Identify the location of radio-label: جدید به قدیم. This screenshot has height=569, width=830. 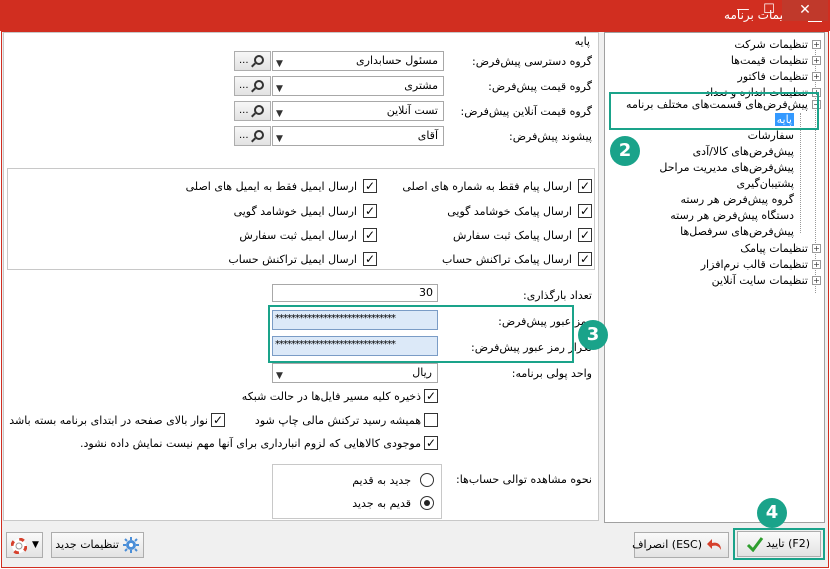
(381, 480).